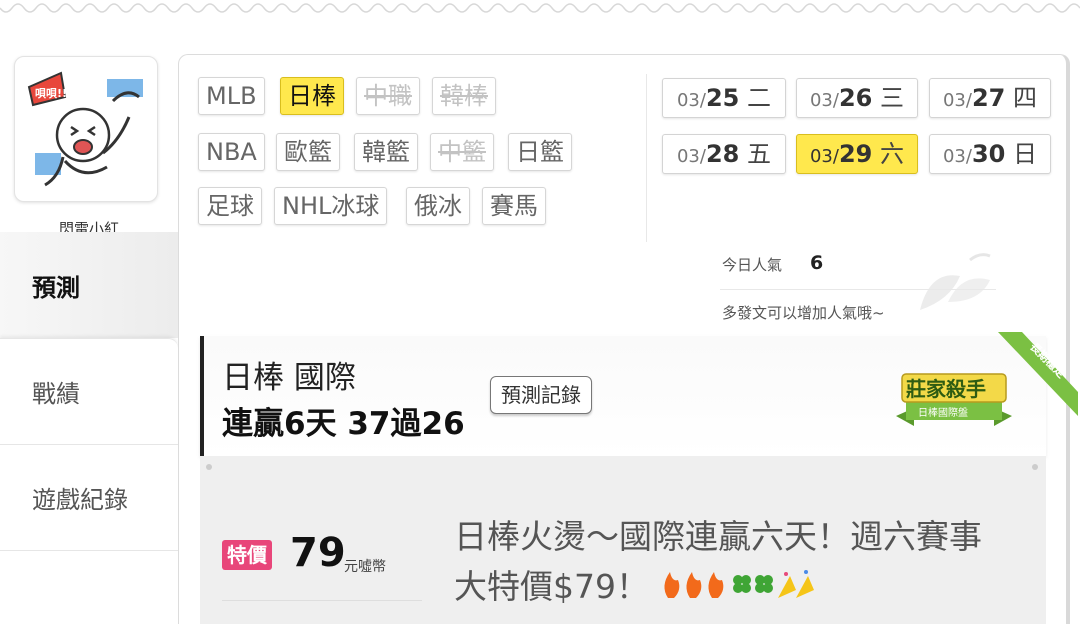  Describe the element at coordinates (312, 96) in the screenshot. I see `league-japan-baseball: 日棒` at that location.